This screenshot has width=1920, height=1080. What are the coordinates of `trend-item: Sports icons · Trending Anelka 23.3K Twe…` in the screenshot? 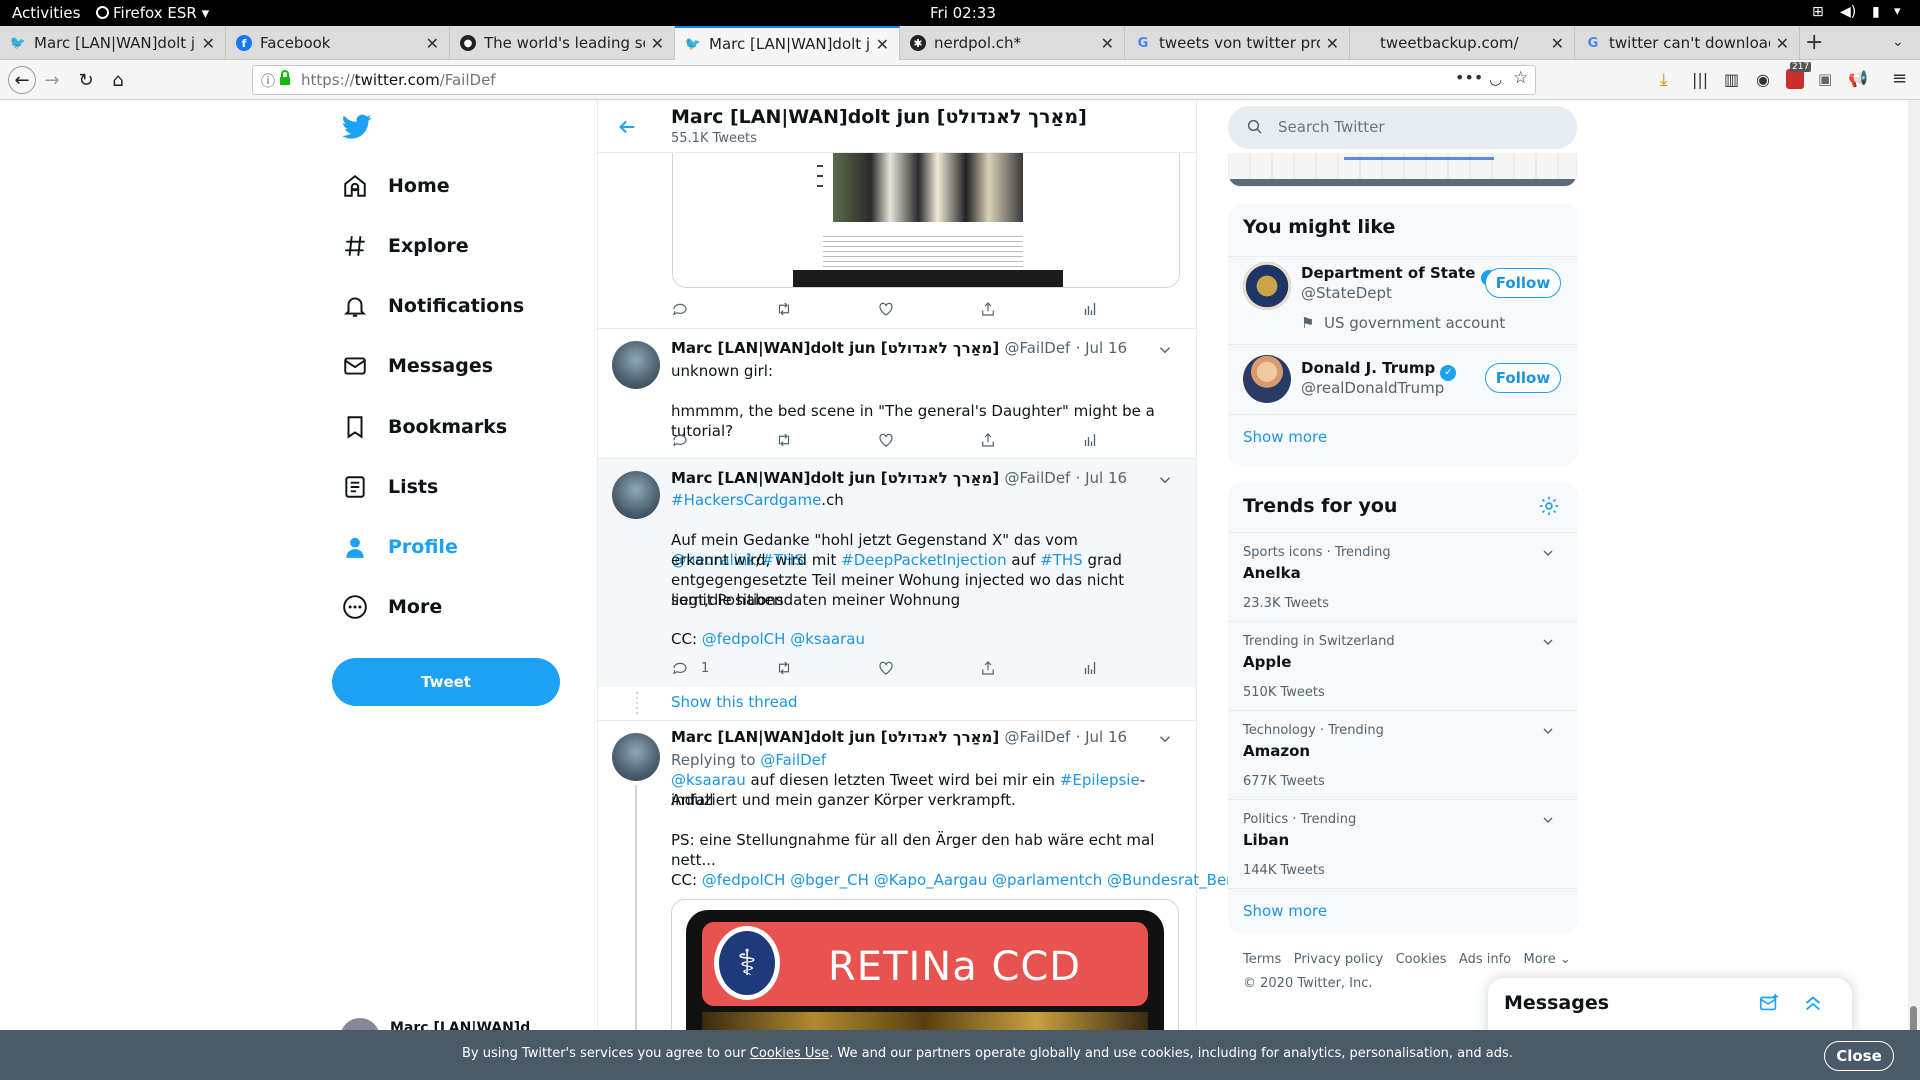 It's located at (1403, 576).